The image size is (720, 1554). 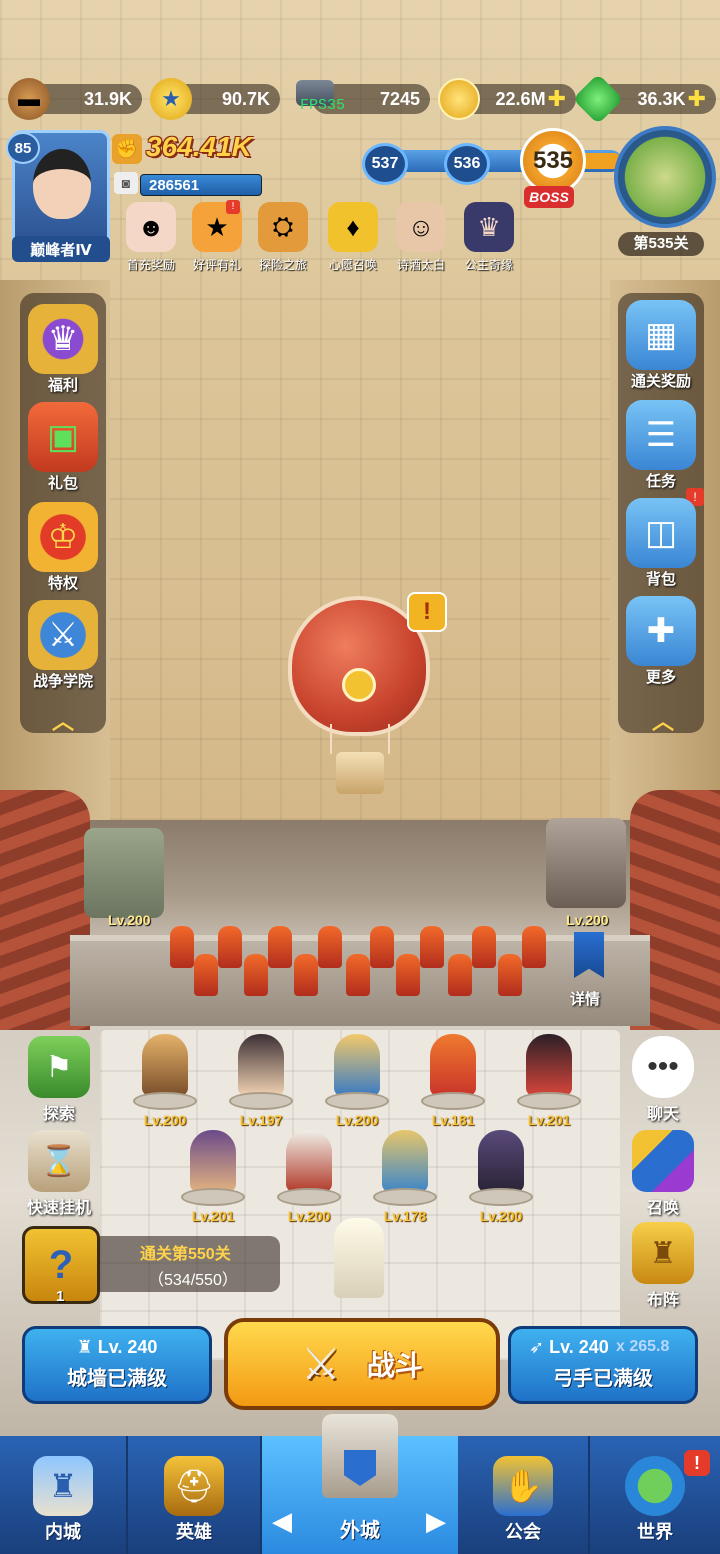 What do you see at coordinates (62, 681) in the screenshot?
I see `menu-label: 战争学院` at bounding box center [62, 681].